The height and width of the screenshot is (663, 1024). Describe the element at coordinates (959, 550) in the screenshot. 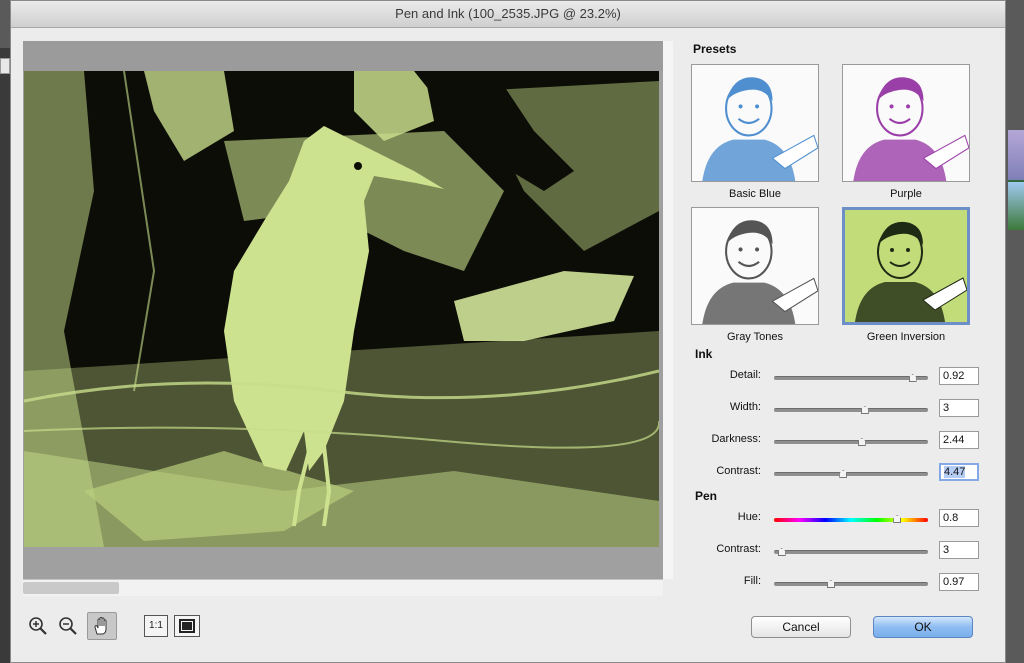

I see `pen-contrast-value: 3` at that location.